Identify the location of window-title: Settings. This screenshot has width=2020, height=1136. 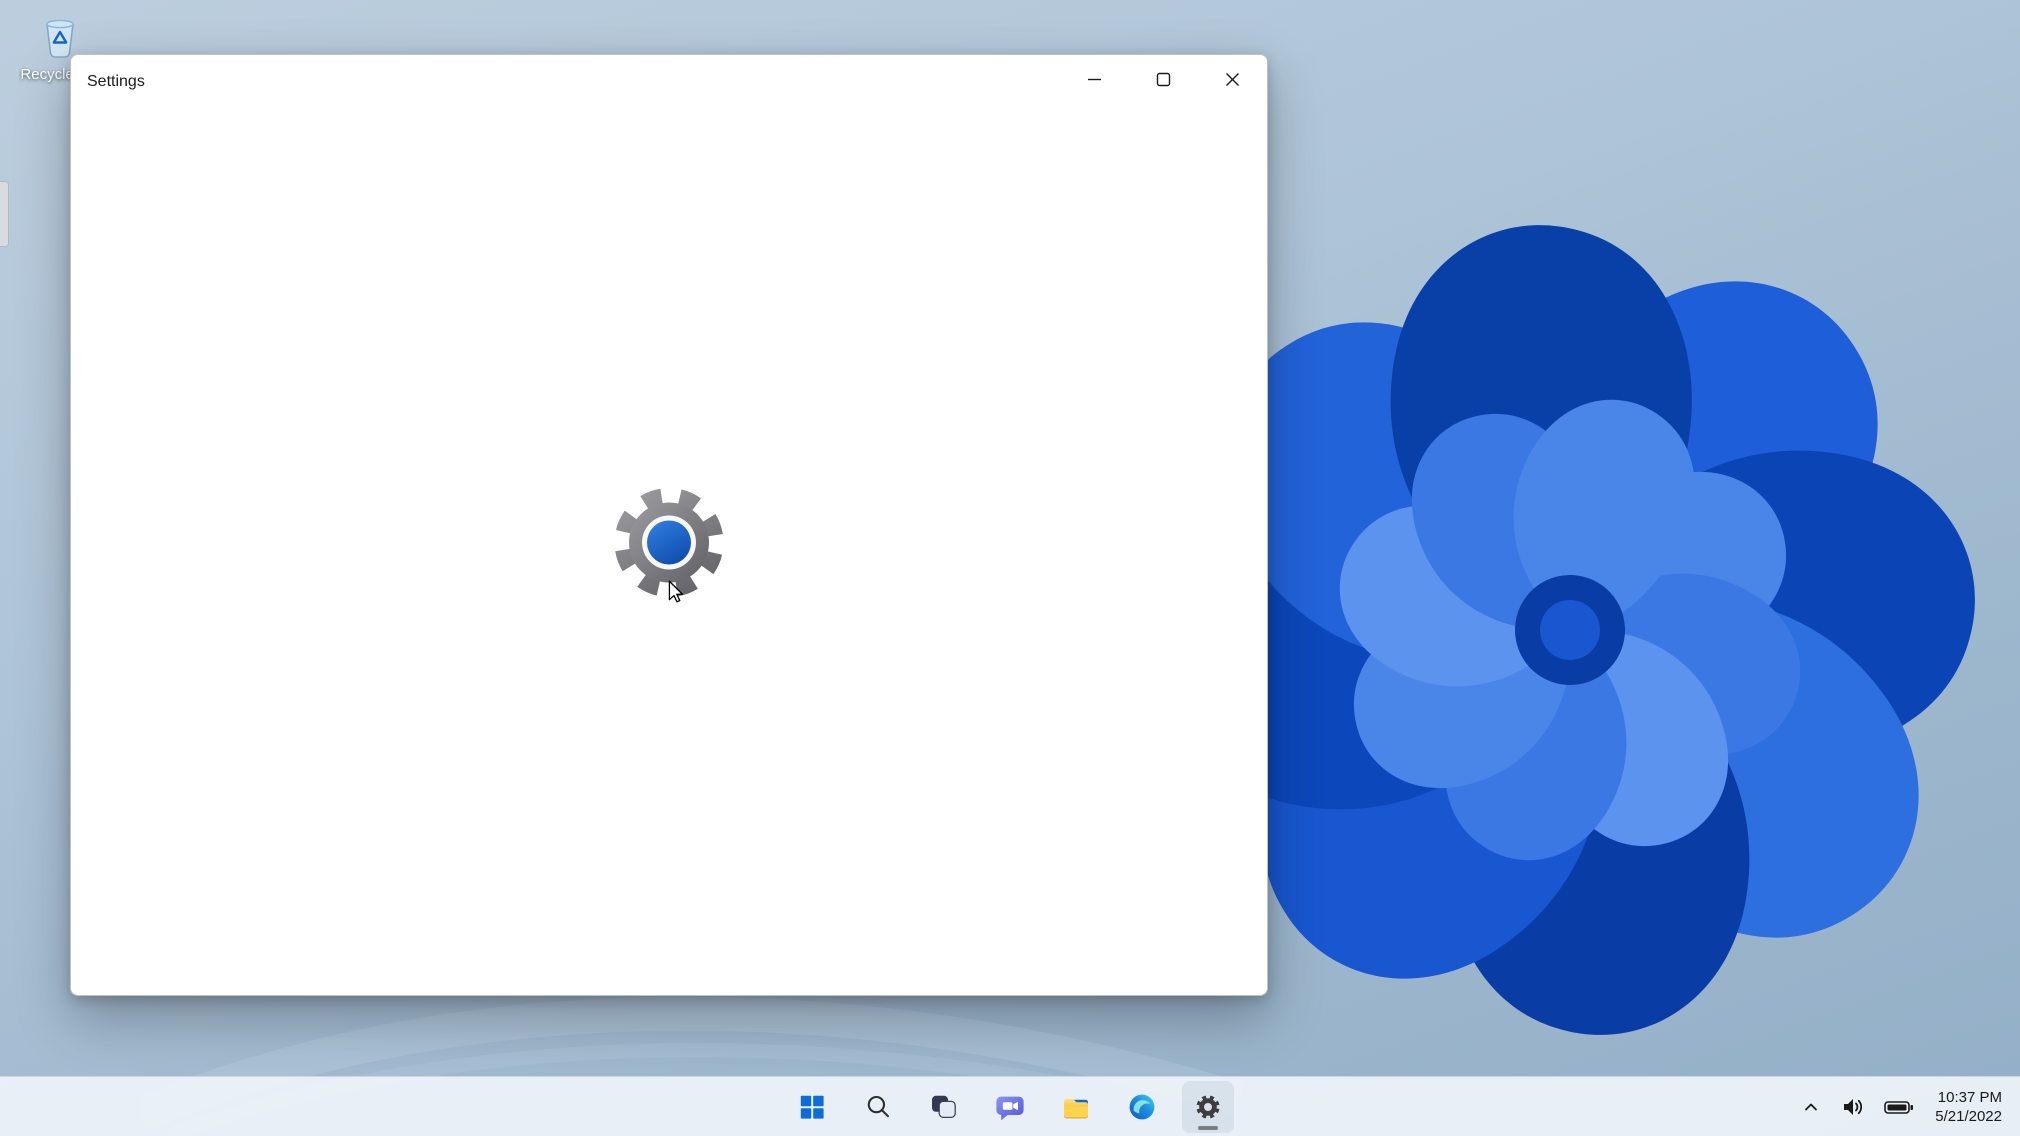
(116, 81).